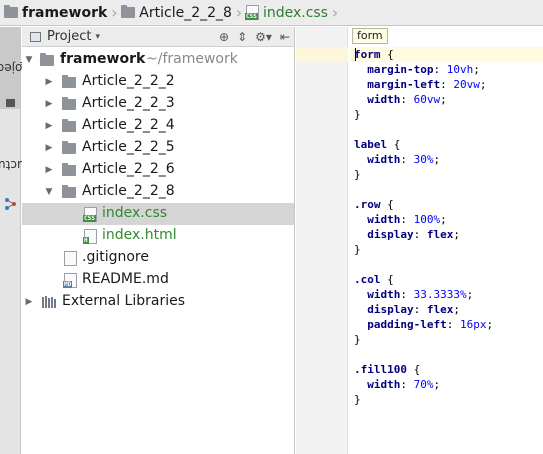 The image size is (543, 454). What do you see at coordinates (394, 144) in the screenshot?
I see `open-brace: {` at bounding box center [394, 144].